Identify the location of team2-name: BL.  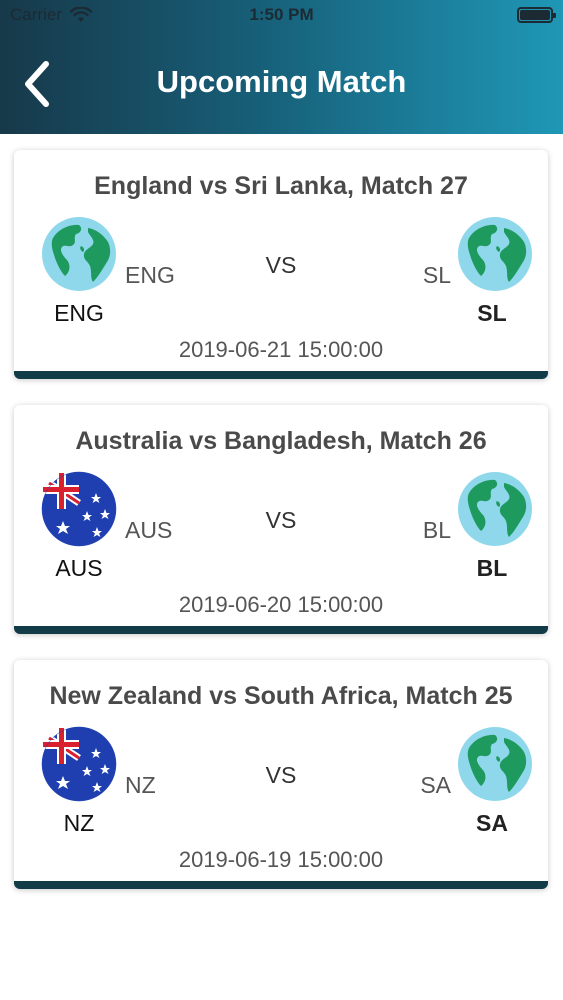
(492, 568).